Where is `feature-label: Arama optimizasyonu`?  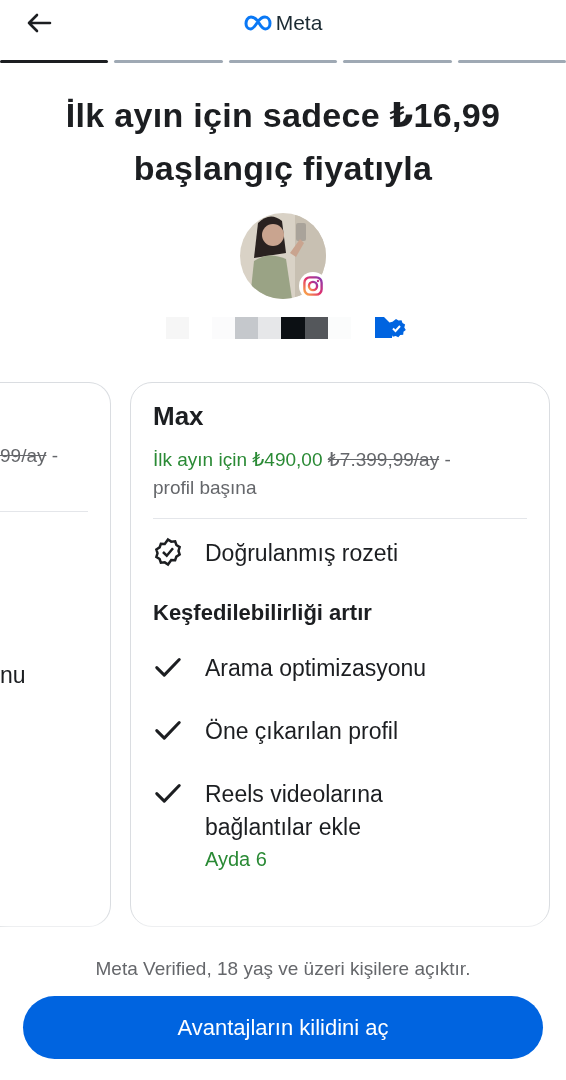
feature-label: Arama optimizasyonu is located at coordinates (316, 668).